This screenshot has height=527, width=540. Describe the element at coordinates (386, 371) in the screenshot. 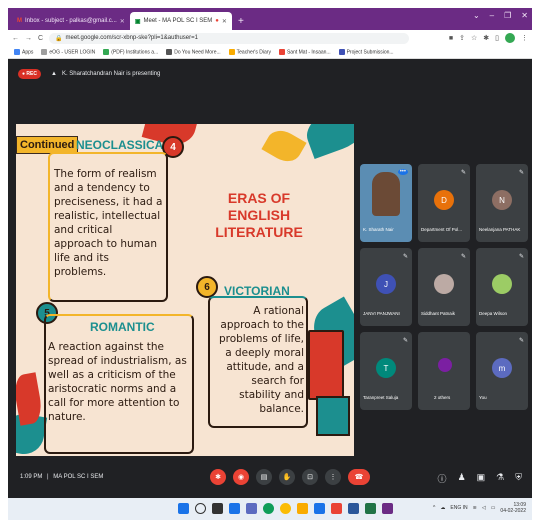

I see `participant-tile: ✎ T Taranpreet Saluja` at that location.